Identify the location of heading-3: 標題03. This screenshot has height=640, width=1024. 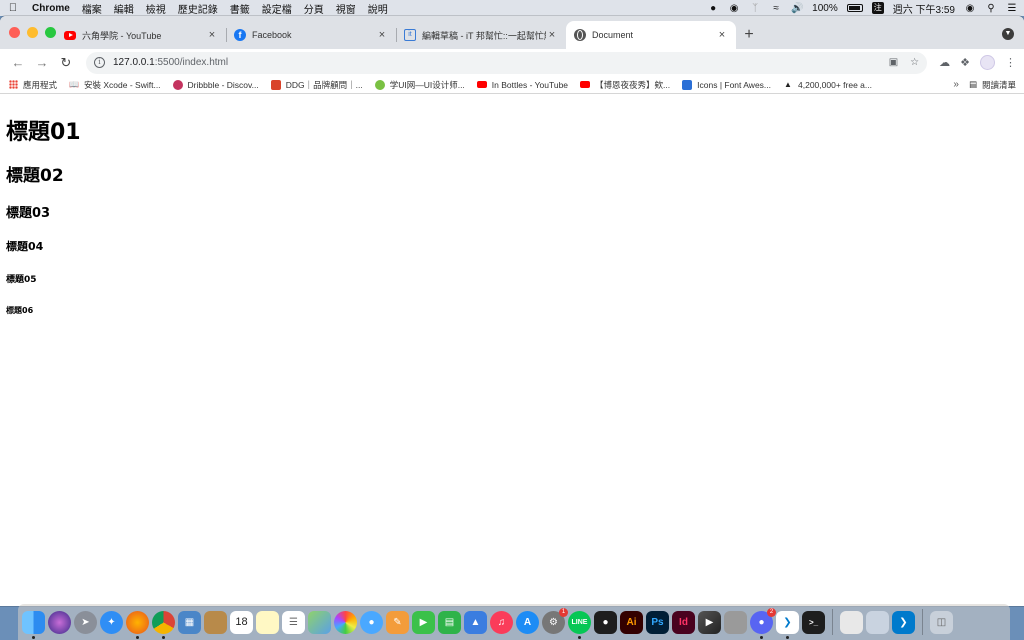
(28, 213).